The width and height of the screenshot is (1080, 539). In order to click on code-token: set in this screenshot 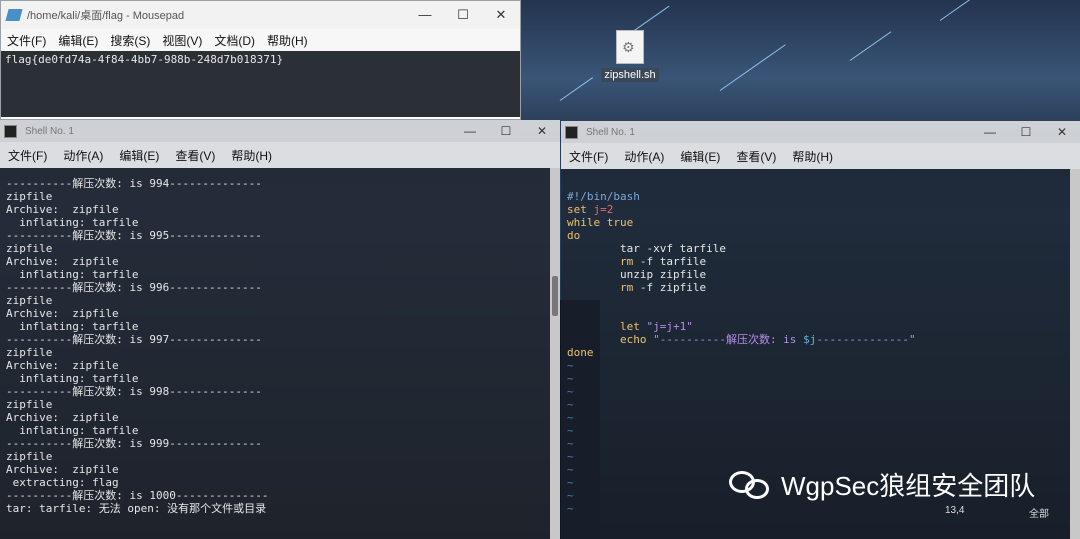, I will do `click(580, 209)`.